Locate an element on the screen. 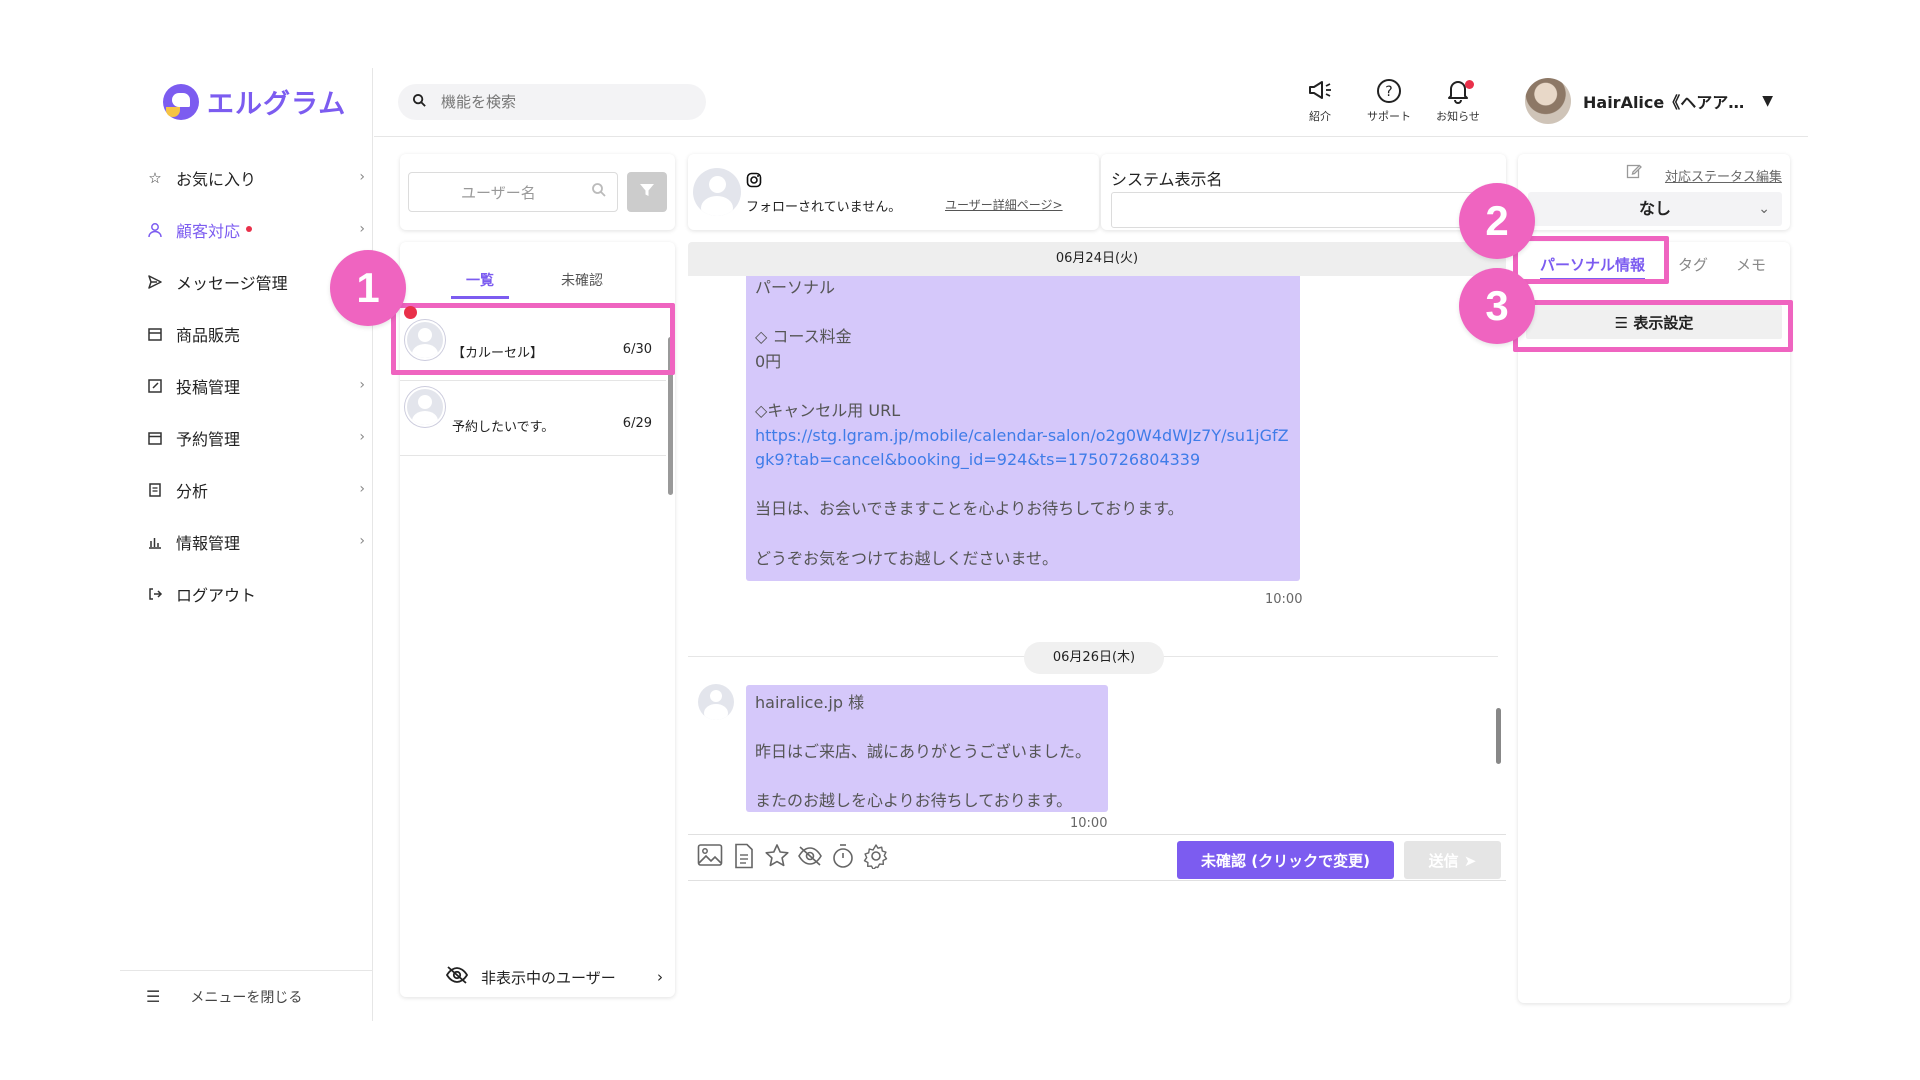 This screenshot has height=1080, width=1920. news-label: お知らせ is located at coordinates (1458, 116).